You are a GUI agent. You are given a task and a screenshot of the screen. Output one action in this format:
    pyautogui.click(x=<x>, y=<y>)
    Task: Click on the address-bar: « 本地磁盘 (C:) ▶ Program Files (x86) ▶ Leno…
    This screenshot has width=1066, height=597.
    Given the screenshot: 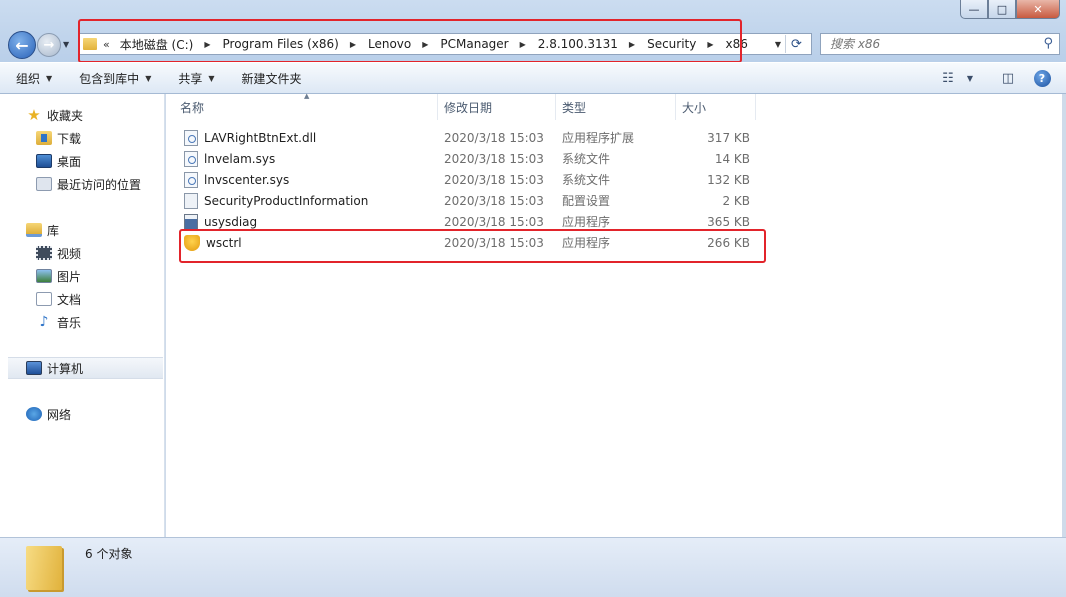 What is the action you would take?
    pyautogui.click(x=445, y=44)
    